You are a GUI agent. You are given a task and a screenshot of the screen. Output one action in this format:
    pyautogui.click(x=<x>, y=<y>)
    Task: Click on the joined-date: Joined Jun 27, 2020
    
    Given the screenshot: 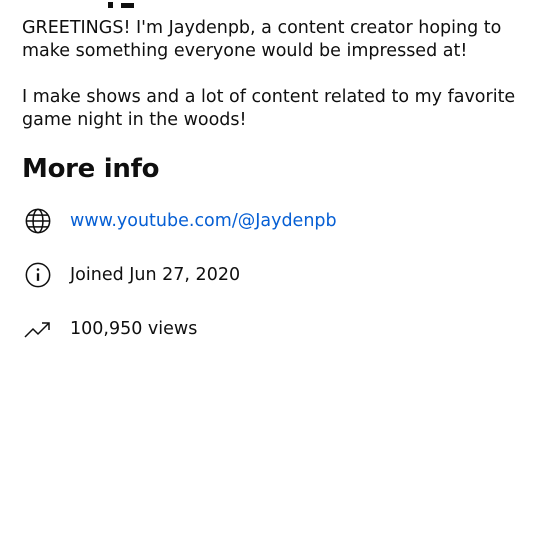 What is the action you would take?
    pyautogui.click(x=155, y=275)
    